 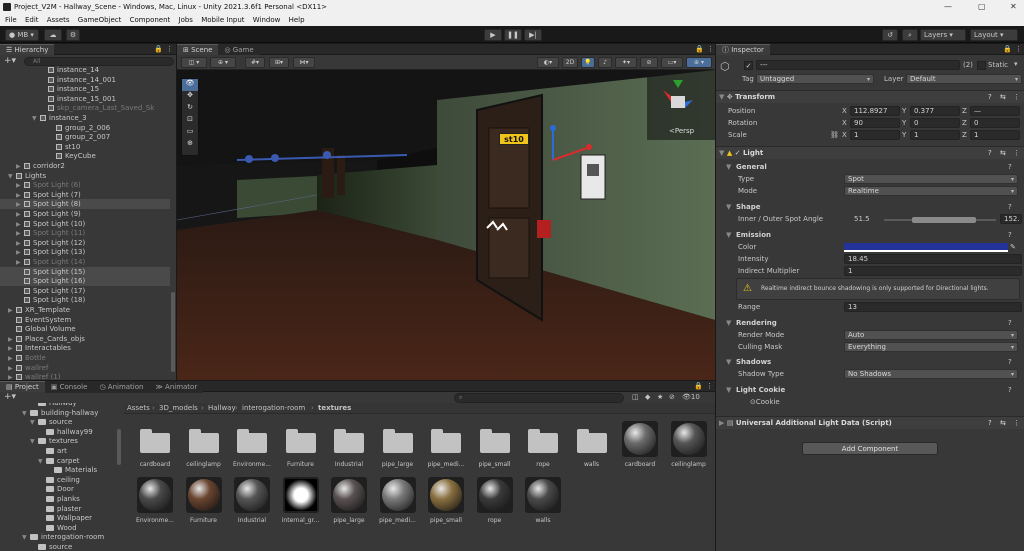 What do you see at coordinates (935, 135) in the screenshot?
I see `transform-y-field: 1` at bounding box center [935, 135].